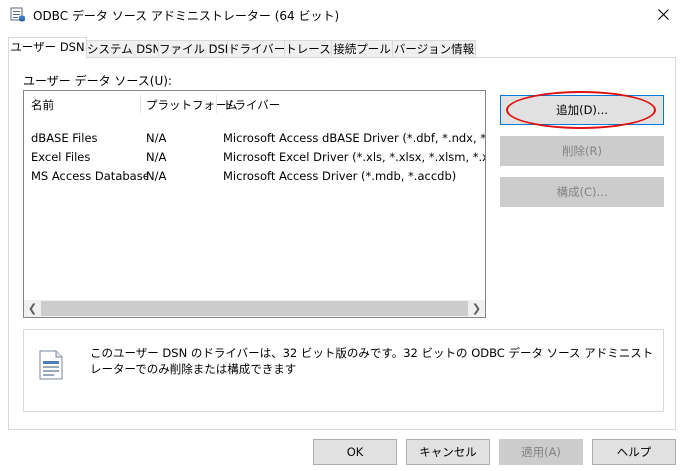 This screenshot has width=684, height=471. Describe the element at coordinates (251, 105) in the screenshot. I see `column-header-driver: ドライバー` at that location.